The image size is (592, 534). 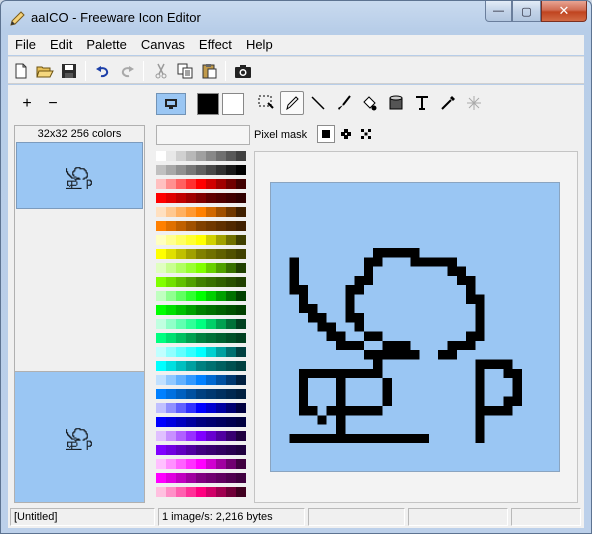 What do you see at coordinates (25, 45) in the screenshot?
I see `menu-file: File` at bounding box center [25, 45].